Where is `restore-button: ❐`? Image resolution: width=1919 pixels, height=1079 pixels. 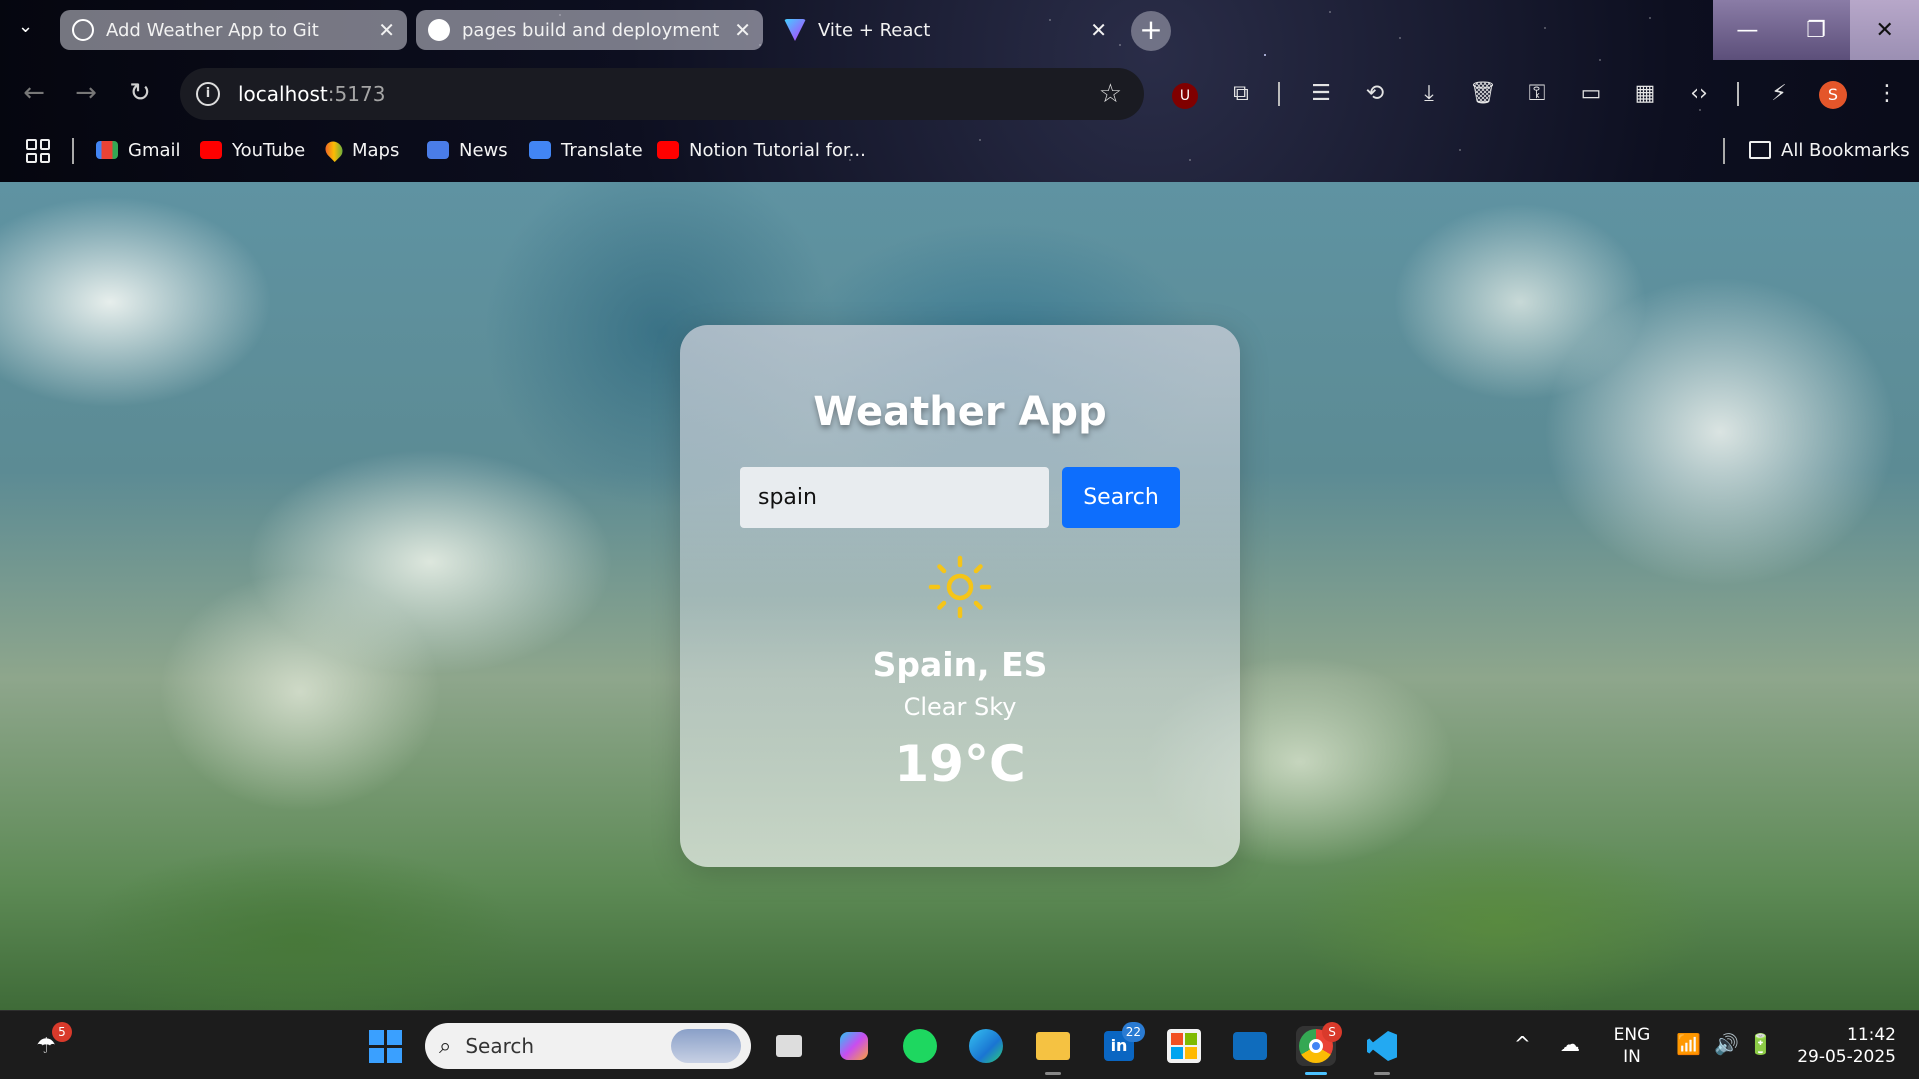 restore-button: ❐ is located at coordinates (1816, 30).